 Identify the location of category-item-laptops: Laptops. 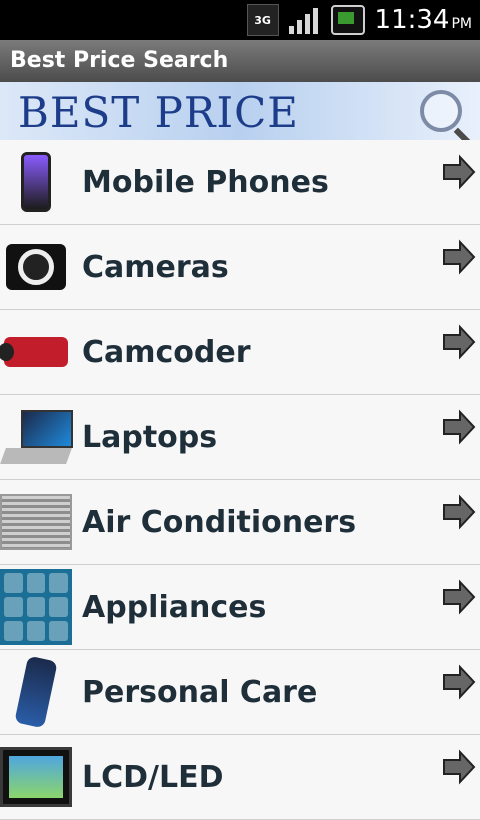
(240, 437).